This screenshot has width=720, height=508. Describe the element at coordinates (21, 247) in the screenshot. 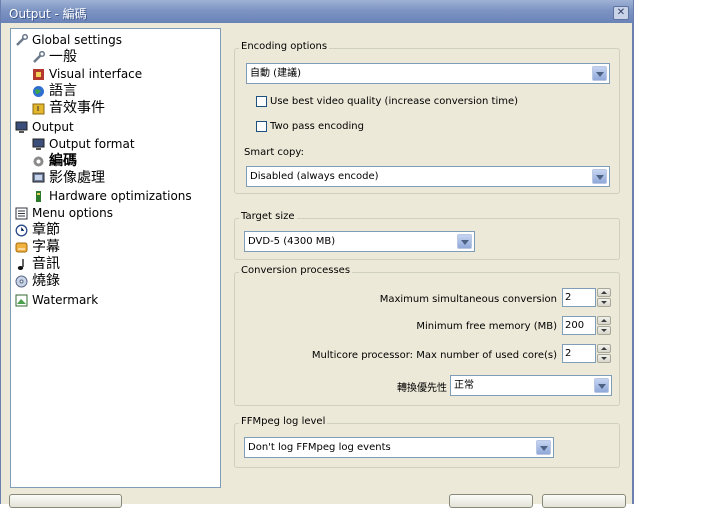

I see `subtitle-icon` at that location.